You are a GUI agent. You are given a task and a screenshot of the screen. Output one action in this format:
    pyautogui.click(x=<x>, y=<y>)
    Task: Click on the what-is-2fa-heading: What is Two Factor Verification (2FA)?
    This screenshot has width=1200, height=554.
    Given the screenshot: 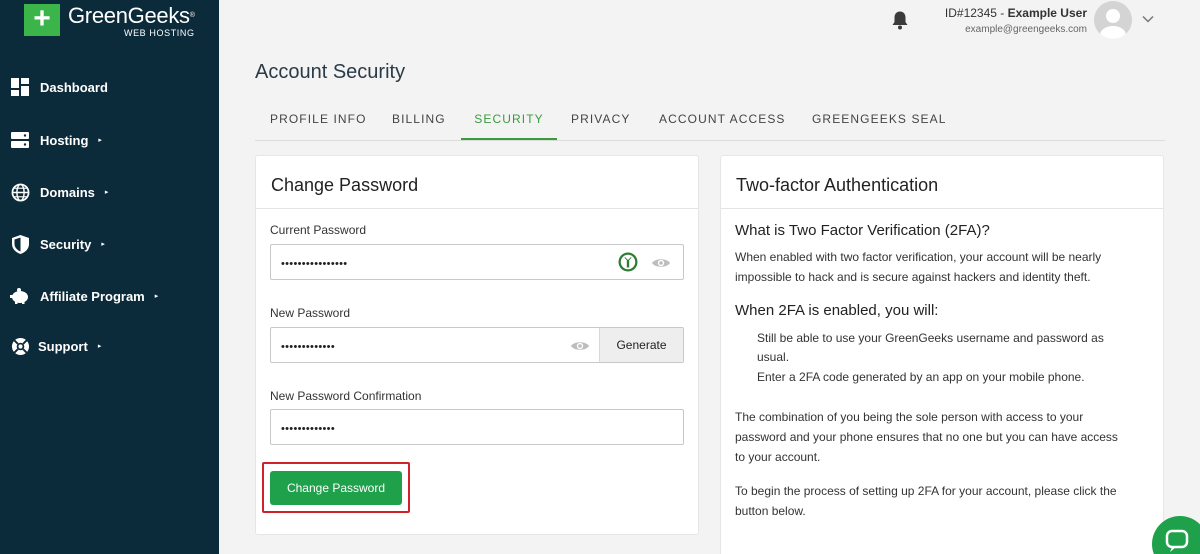 What is the action you would take?
    pyautogui.click(x=862, y=230)
    